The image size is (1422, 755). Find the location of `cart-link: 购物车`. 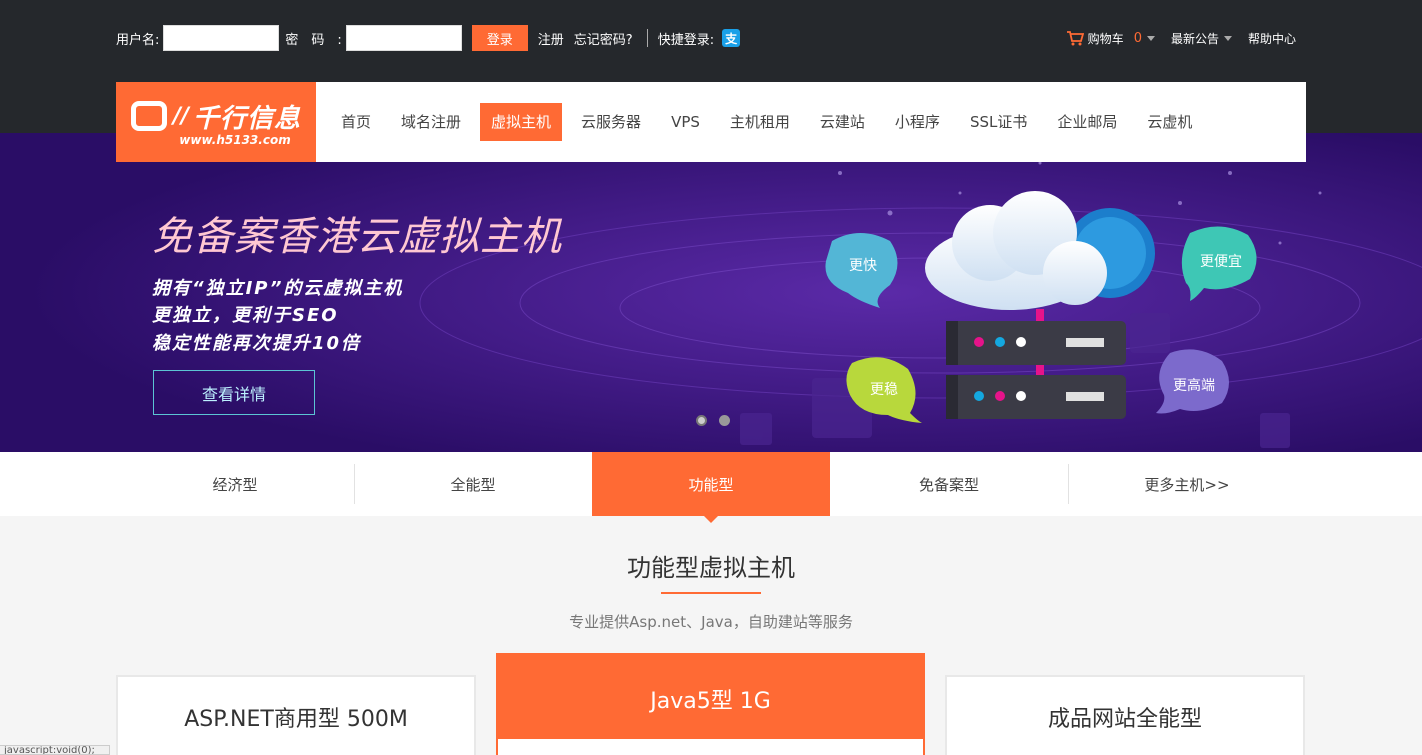

cart-link: 购物车 is located at coordinates (1106, 38).